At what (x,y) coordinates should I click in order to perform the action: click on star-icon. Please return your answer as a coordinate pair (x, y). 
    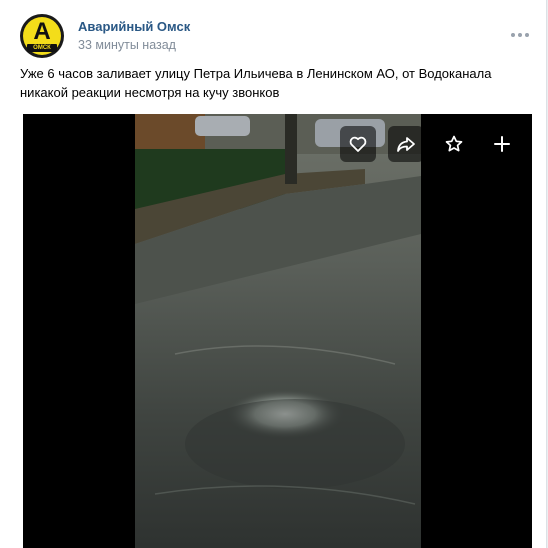
    Looking at the image, I should click on (454, 143).